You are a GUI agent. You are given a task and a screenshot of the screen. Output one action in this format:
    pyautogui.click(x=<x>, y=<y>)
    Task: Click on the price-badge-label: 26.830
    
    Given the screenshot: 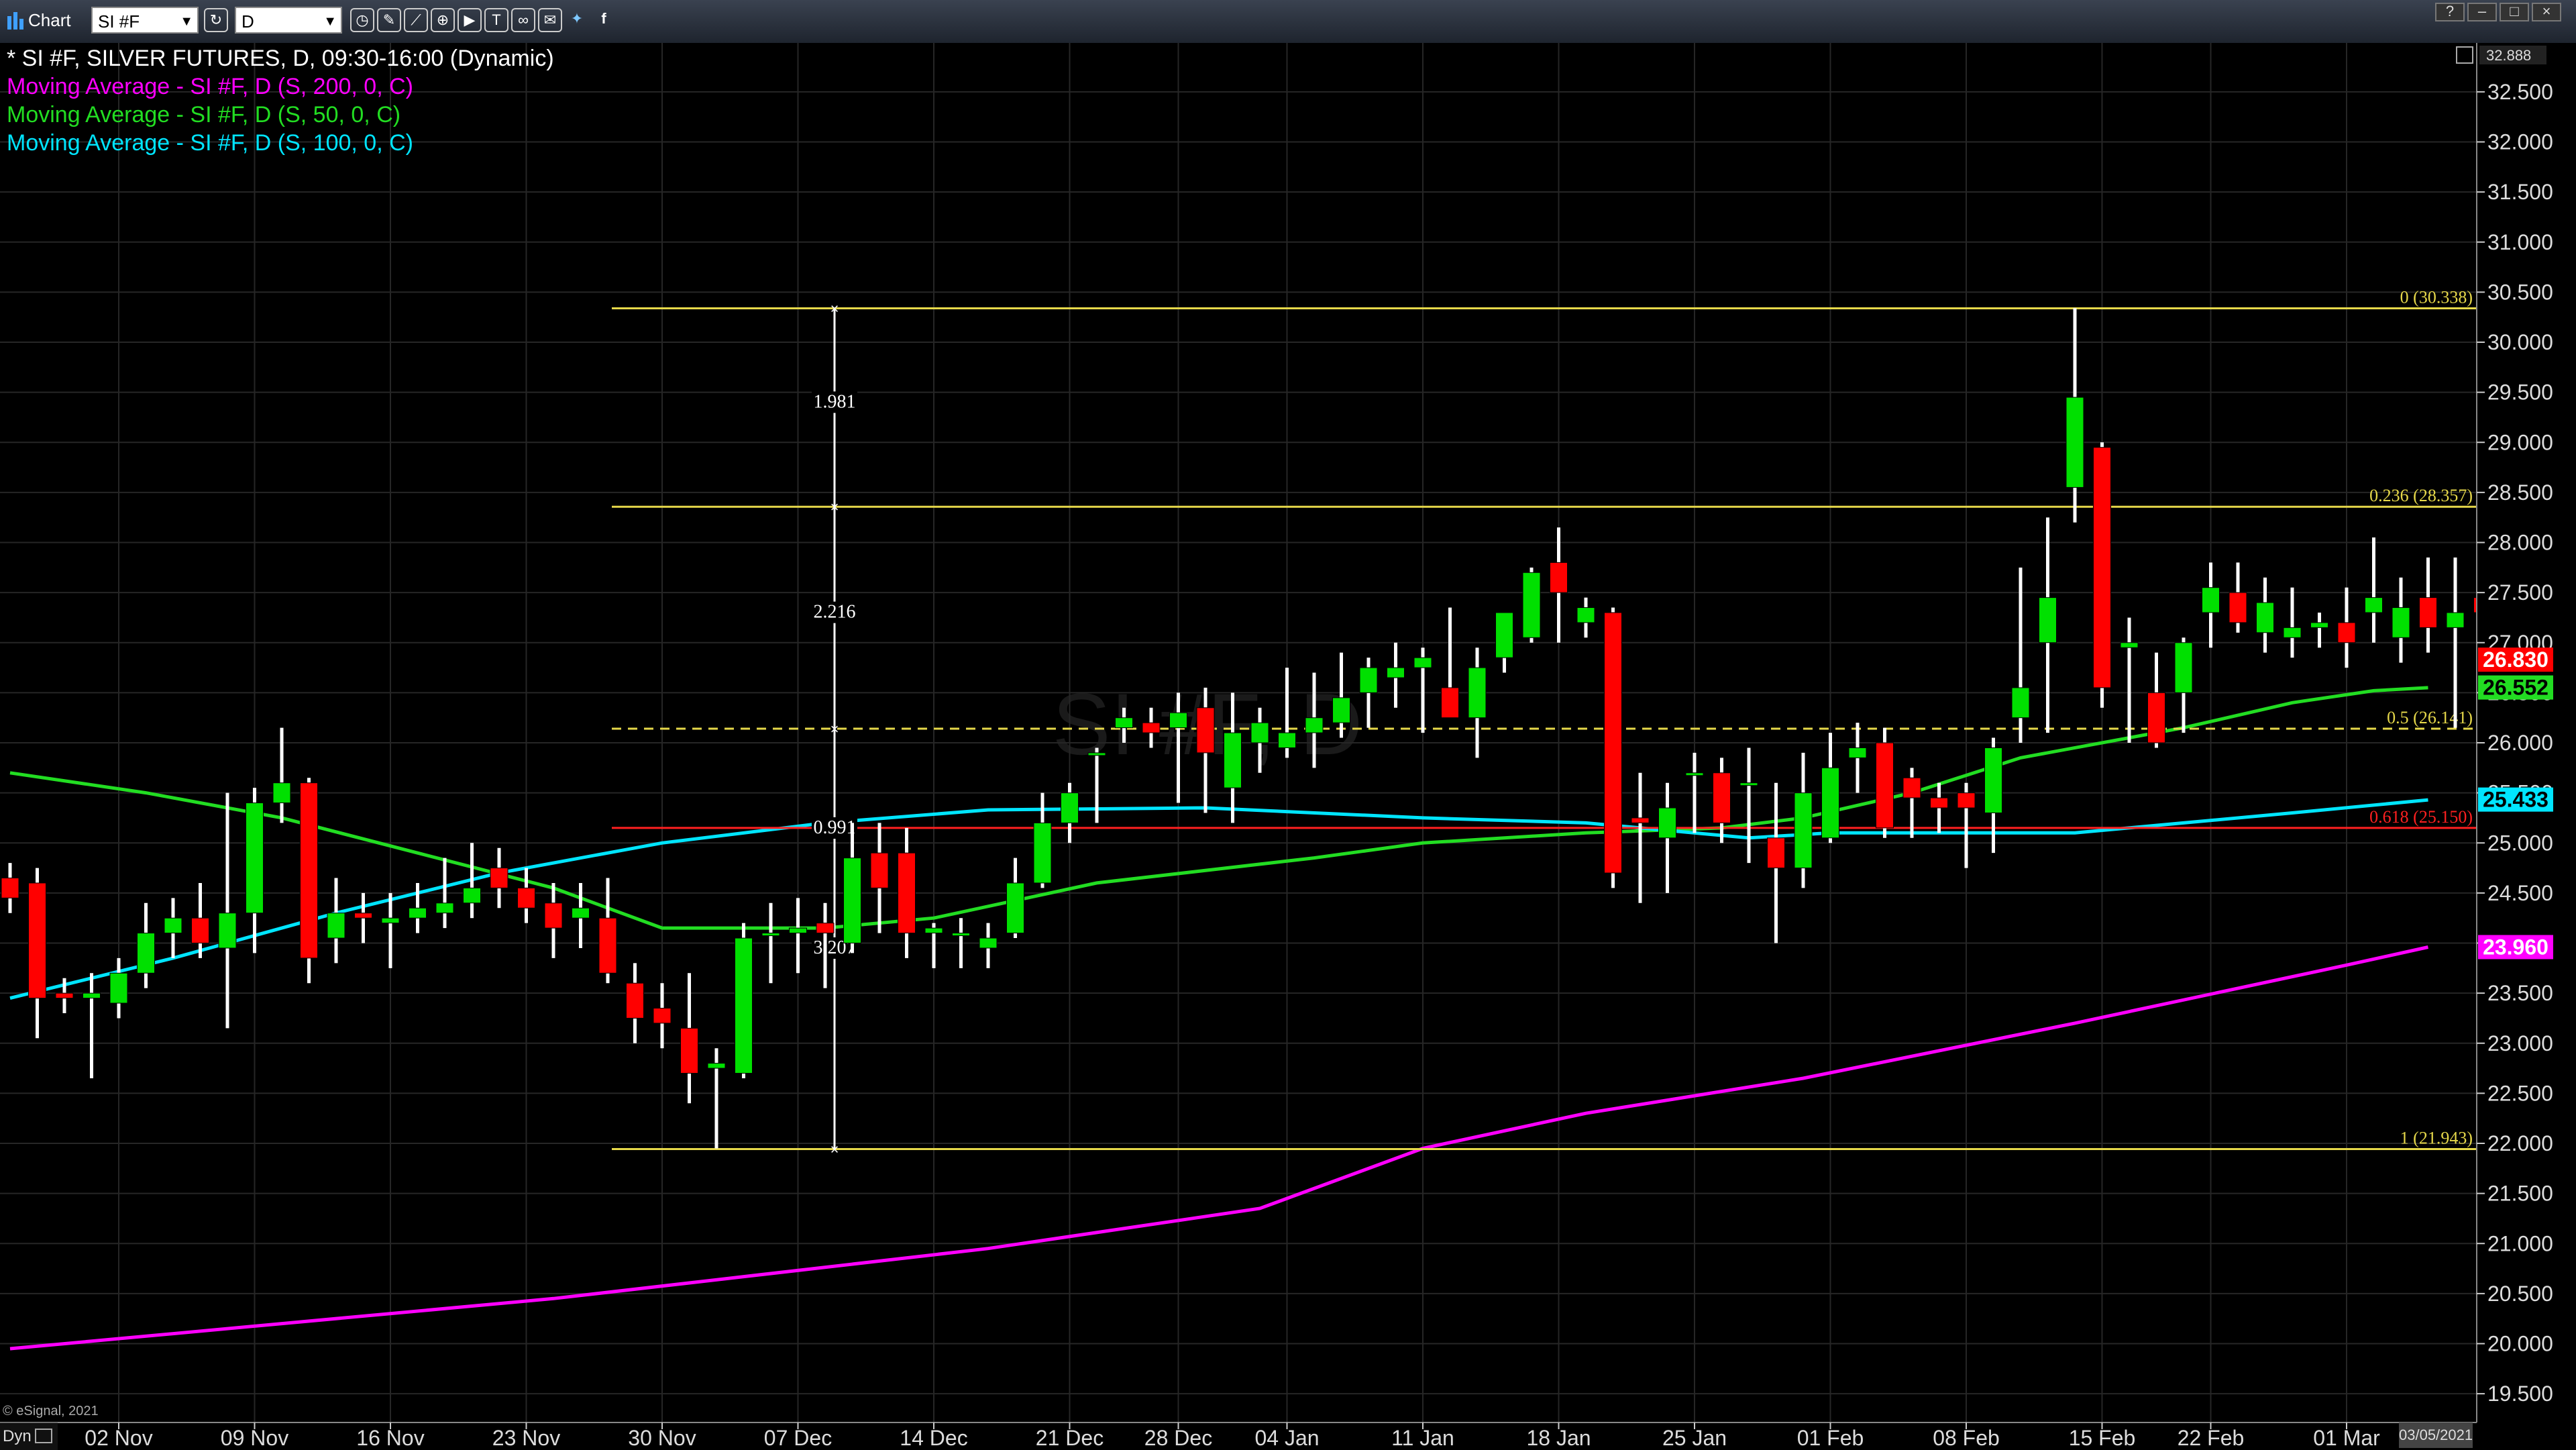 What is the action you would take?
    pyautogui.click(x=2515, y=660)
    